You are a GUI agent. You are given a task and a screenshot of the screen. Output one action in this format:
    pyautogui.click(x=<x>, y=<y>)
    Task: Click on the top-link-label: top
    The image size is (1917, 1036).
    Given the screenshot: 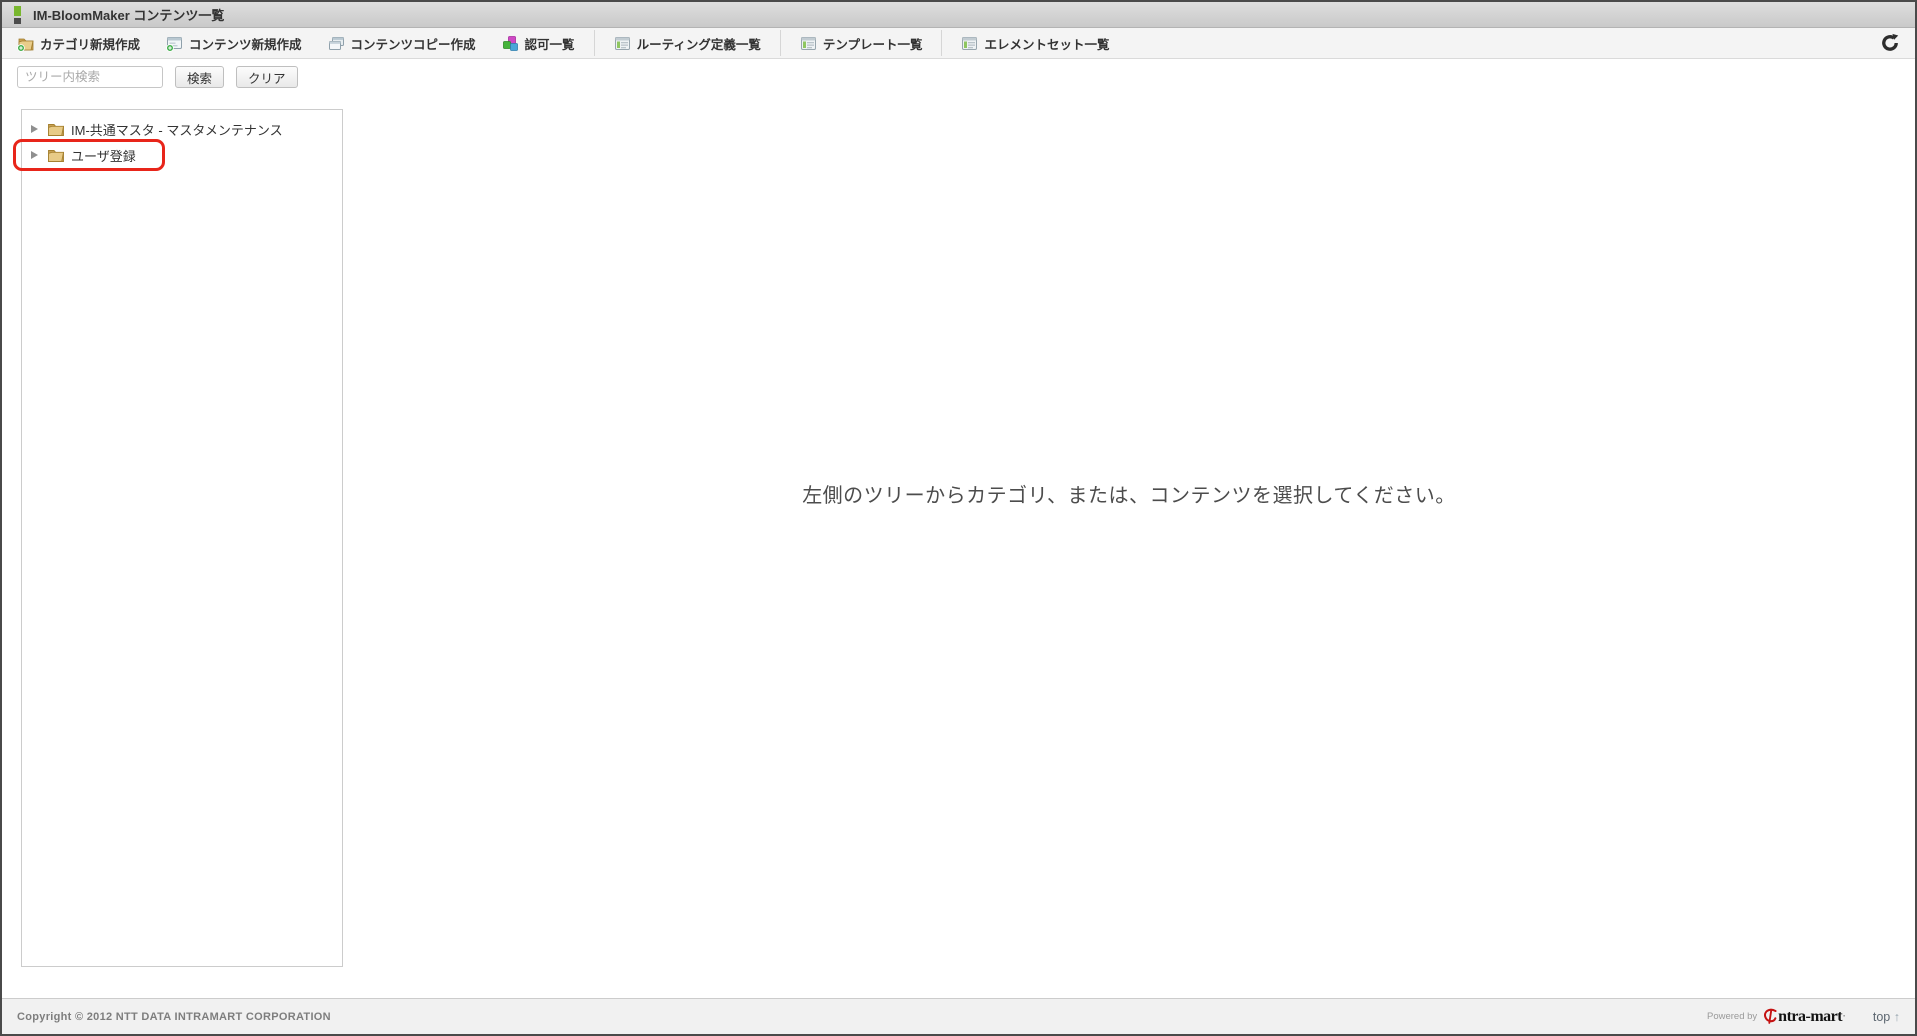 What is the action you would take?
    pyautogui.click(x=1881, y=1016)
    